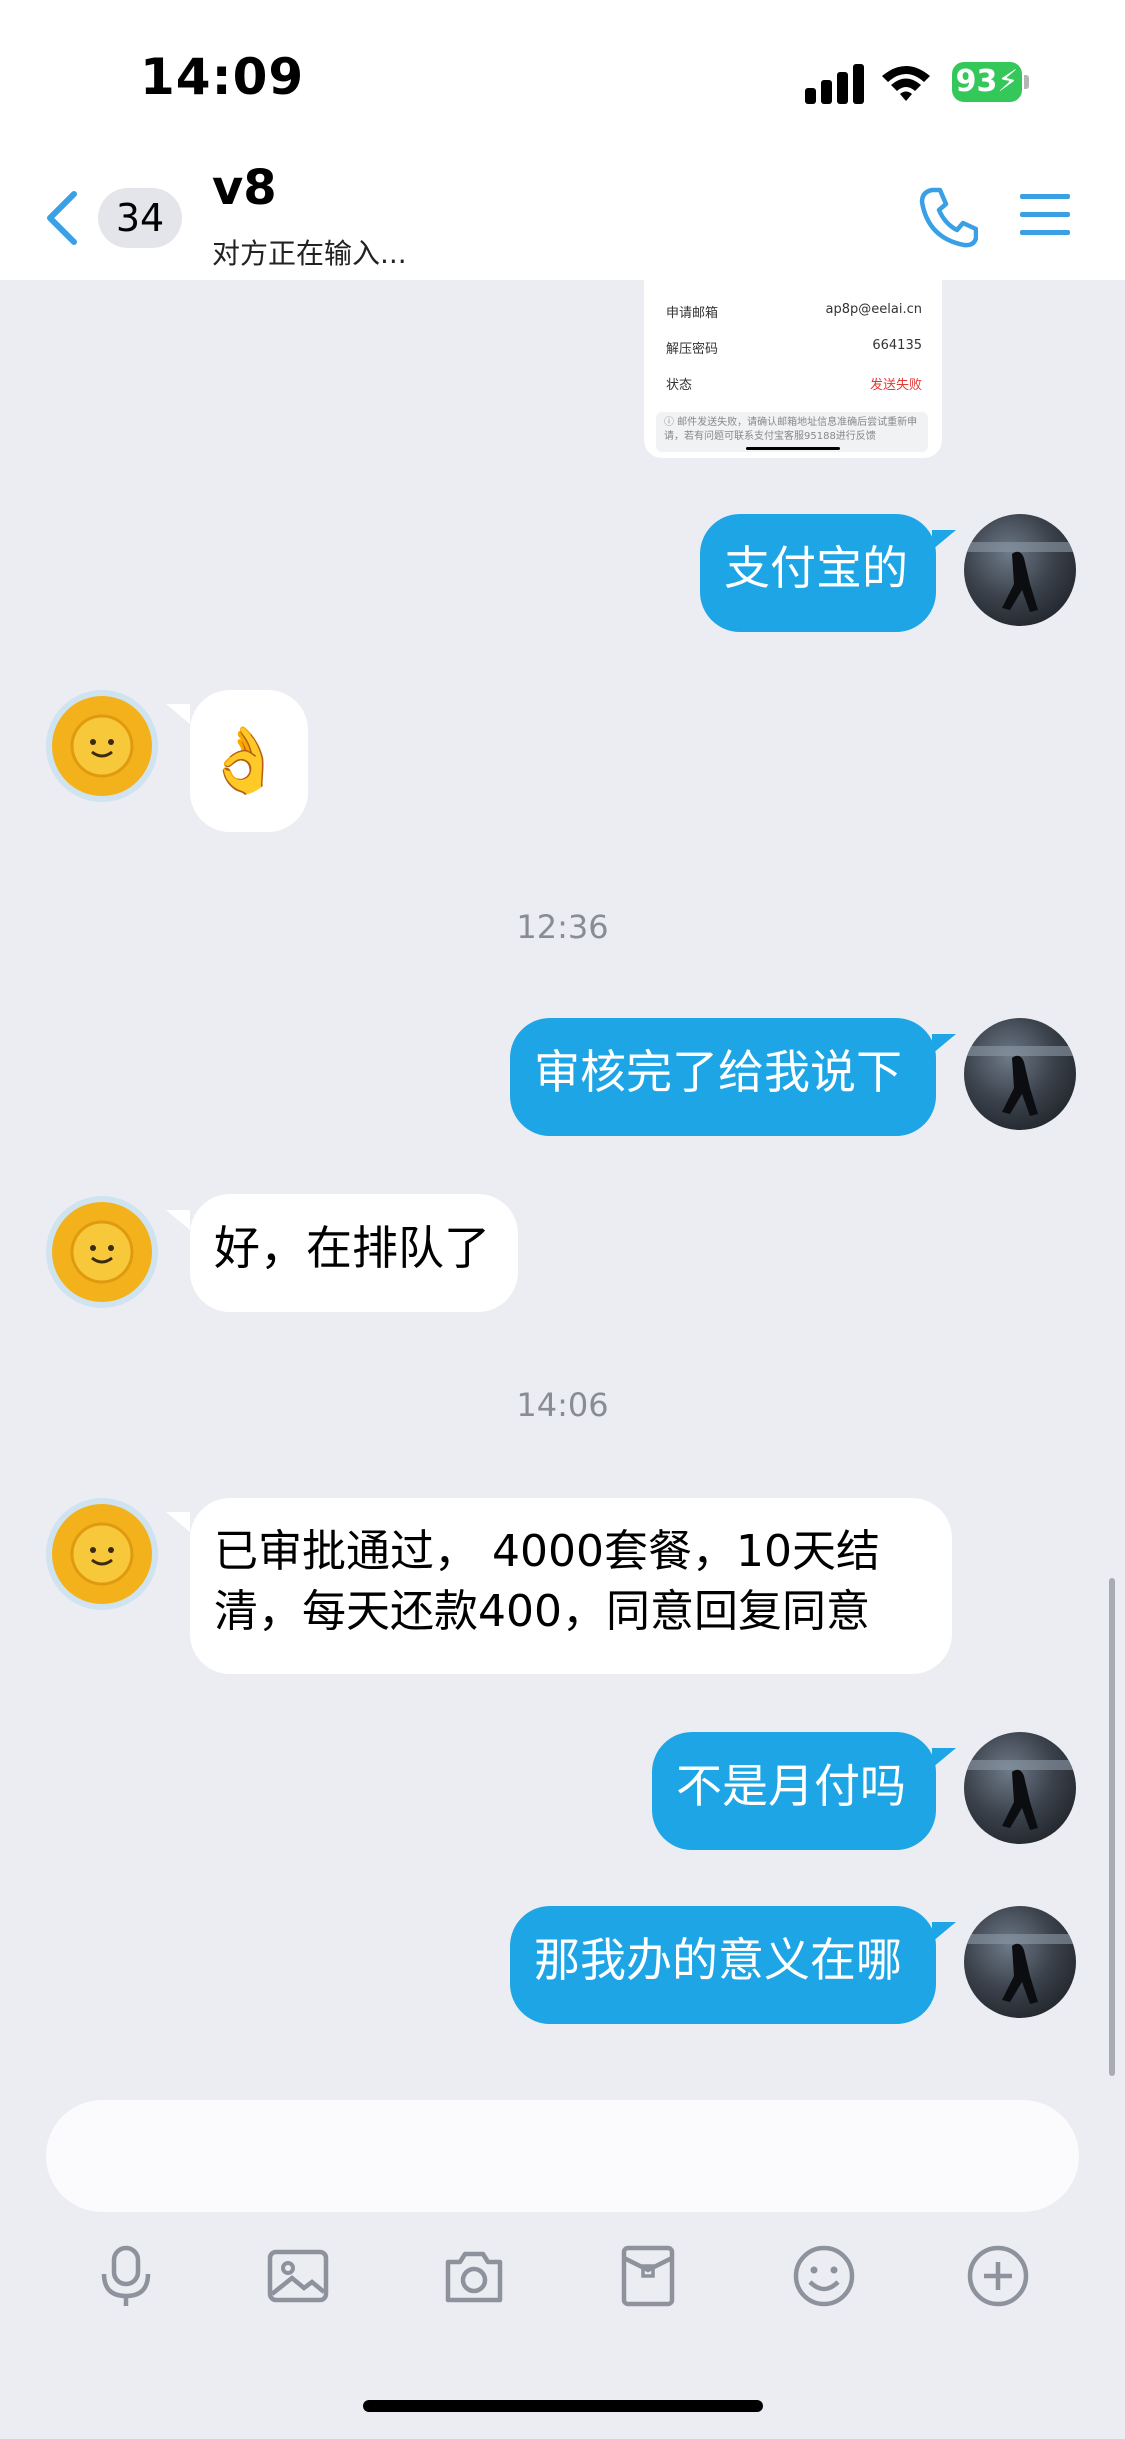 This screenshot has height=2439, width=1125. Describe the element at coordinates (818, 573) in the screenshot. I see `message-bubble-outgoing: 支付宝的` at that location.